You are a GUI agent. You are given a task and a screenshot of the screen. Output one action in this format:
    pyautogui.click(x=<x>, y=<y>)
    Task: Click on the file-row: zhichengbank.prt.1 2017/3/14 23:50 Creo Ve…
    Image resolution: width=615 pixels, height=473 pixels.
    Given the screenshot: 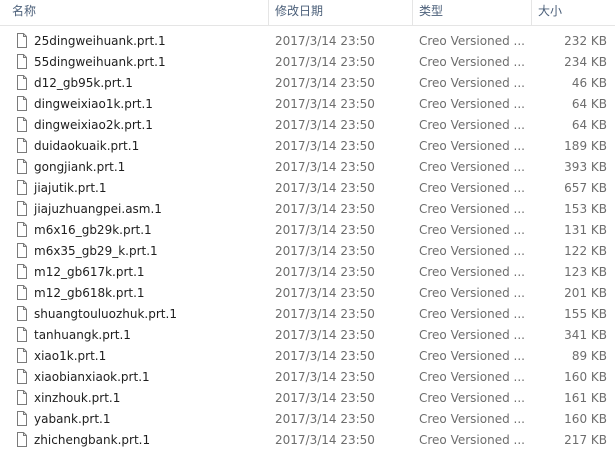 What is the action you would take?
    pyautogui.click(x=307, y=440)
    